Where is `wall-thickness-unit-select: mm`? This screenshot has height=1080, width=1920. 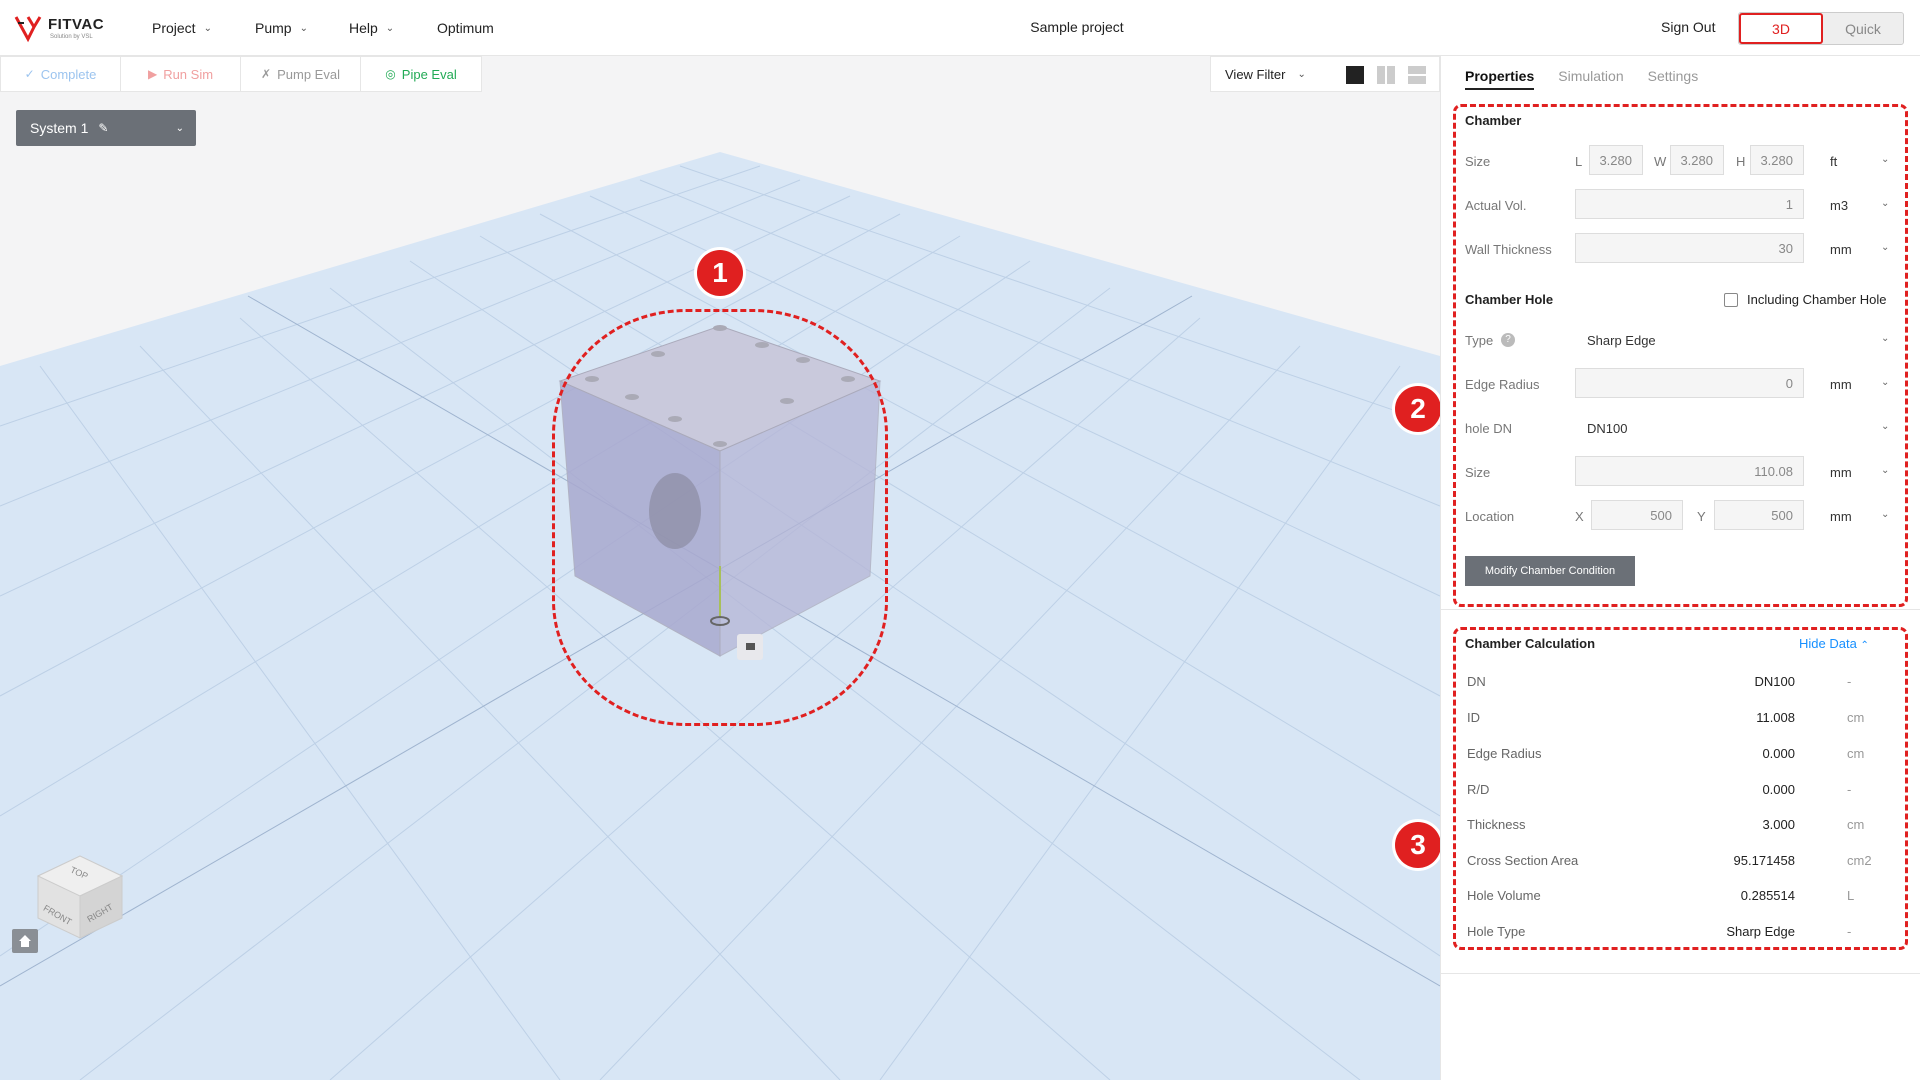
wall-thickness-unit-select: mm is located at coordinates (1841, 249).